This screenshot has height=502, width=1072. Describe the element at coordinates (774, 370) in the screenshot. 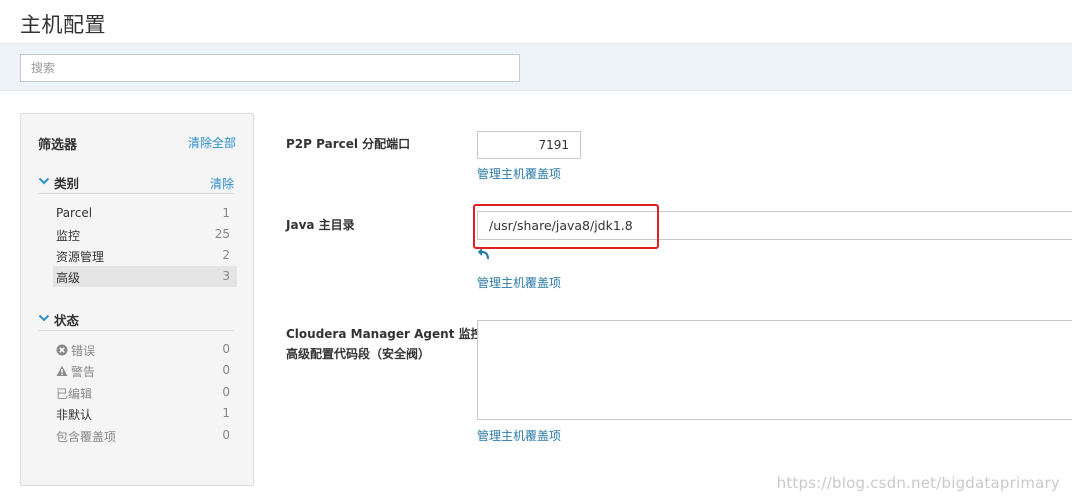

I see `agent-safety-valve-textarea` at that location.